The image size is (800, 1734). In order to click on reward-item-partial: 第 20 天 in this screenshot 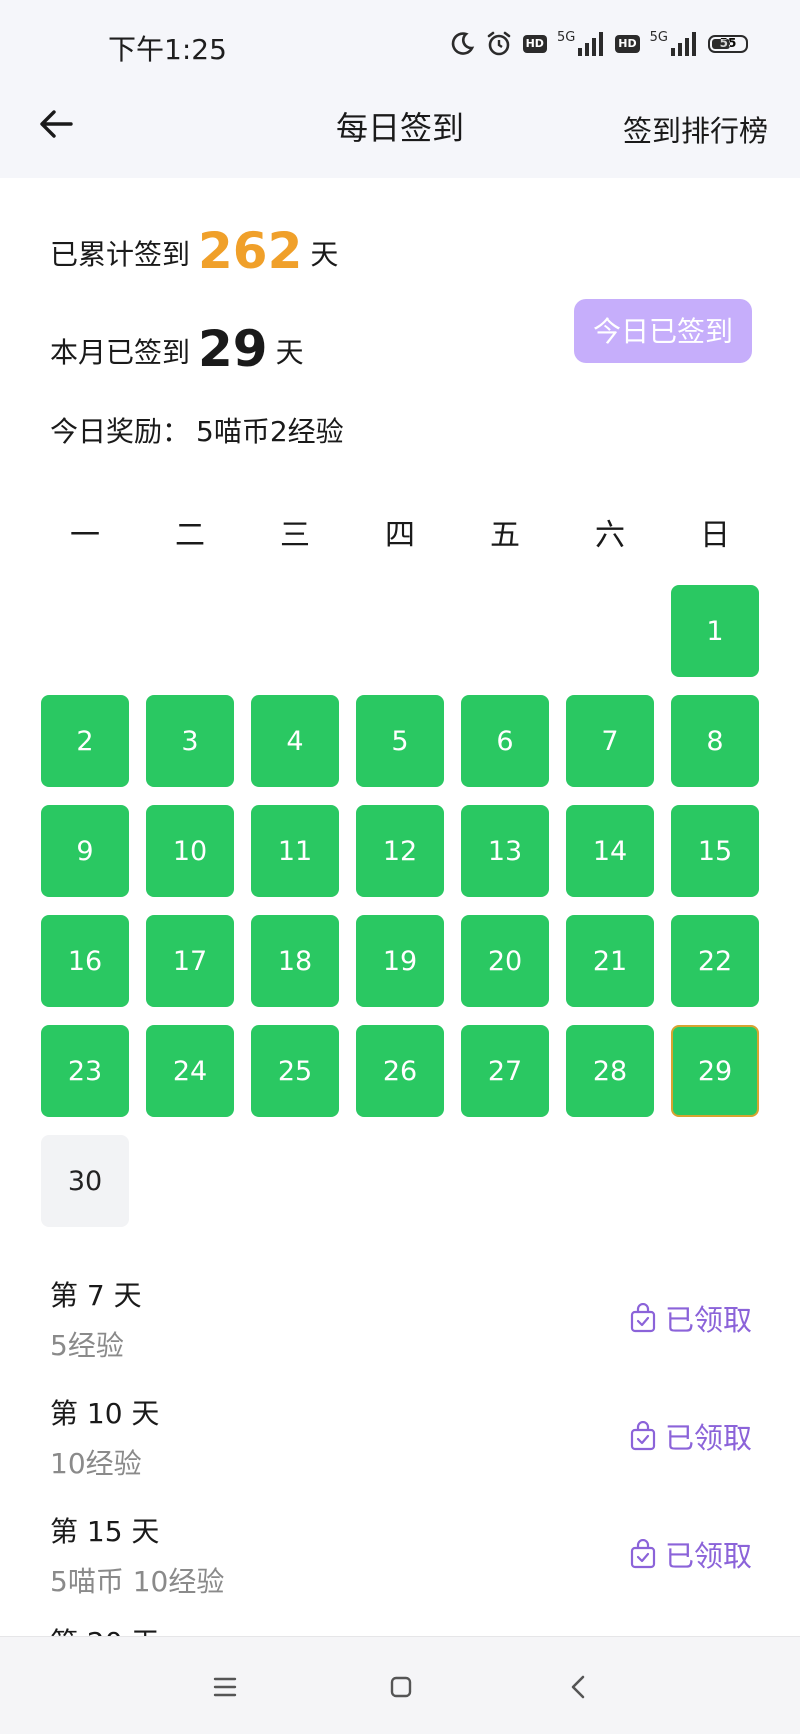, I will do `click(104, 1631)`.